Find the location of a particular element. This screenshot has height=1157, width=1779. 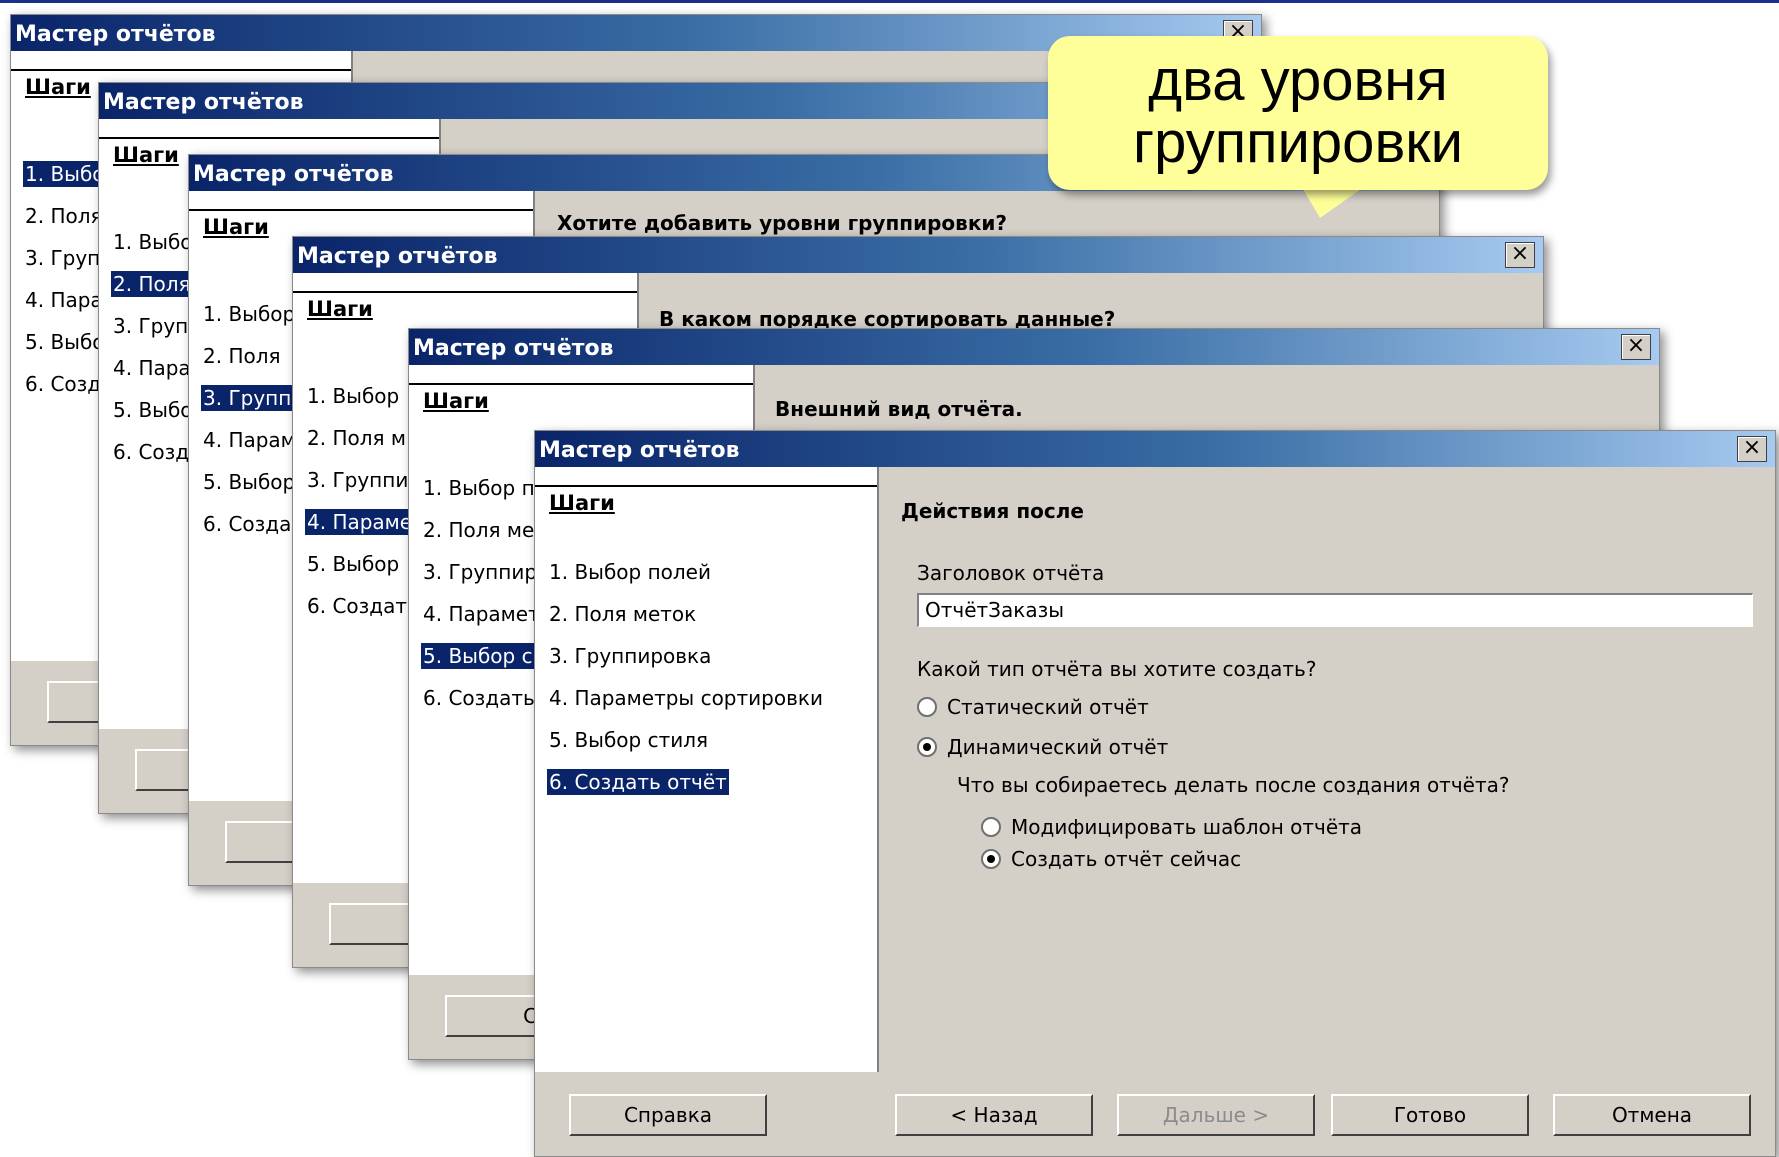

callout-text: два уровня группировки is located at coordinates (1298, 112).